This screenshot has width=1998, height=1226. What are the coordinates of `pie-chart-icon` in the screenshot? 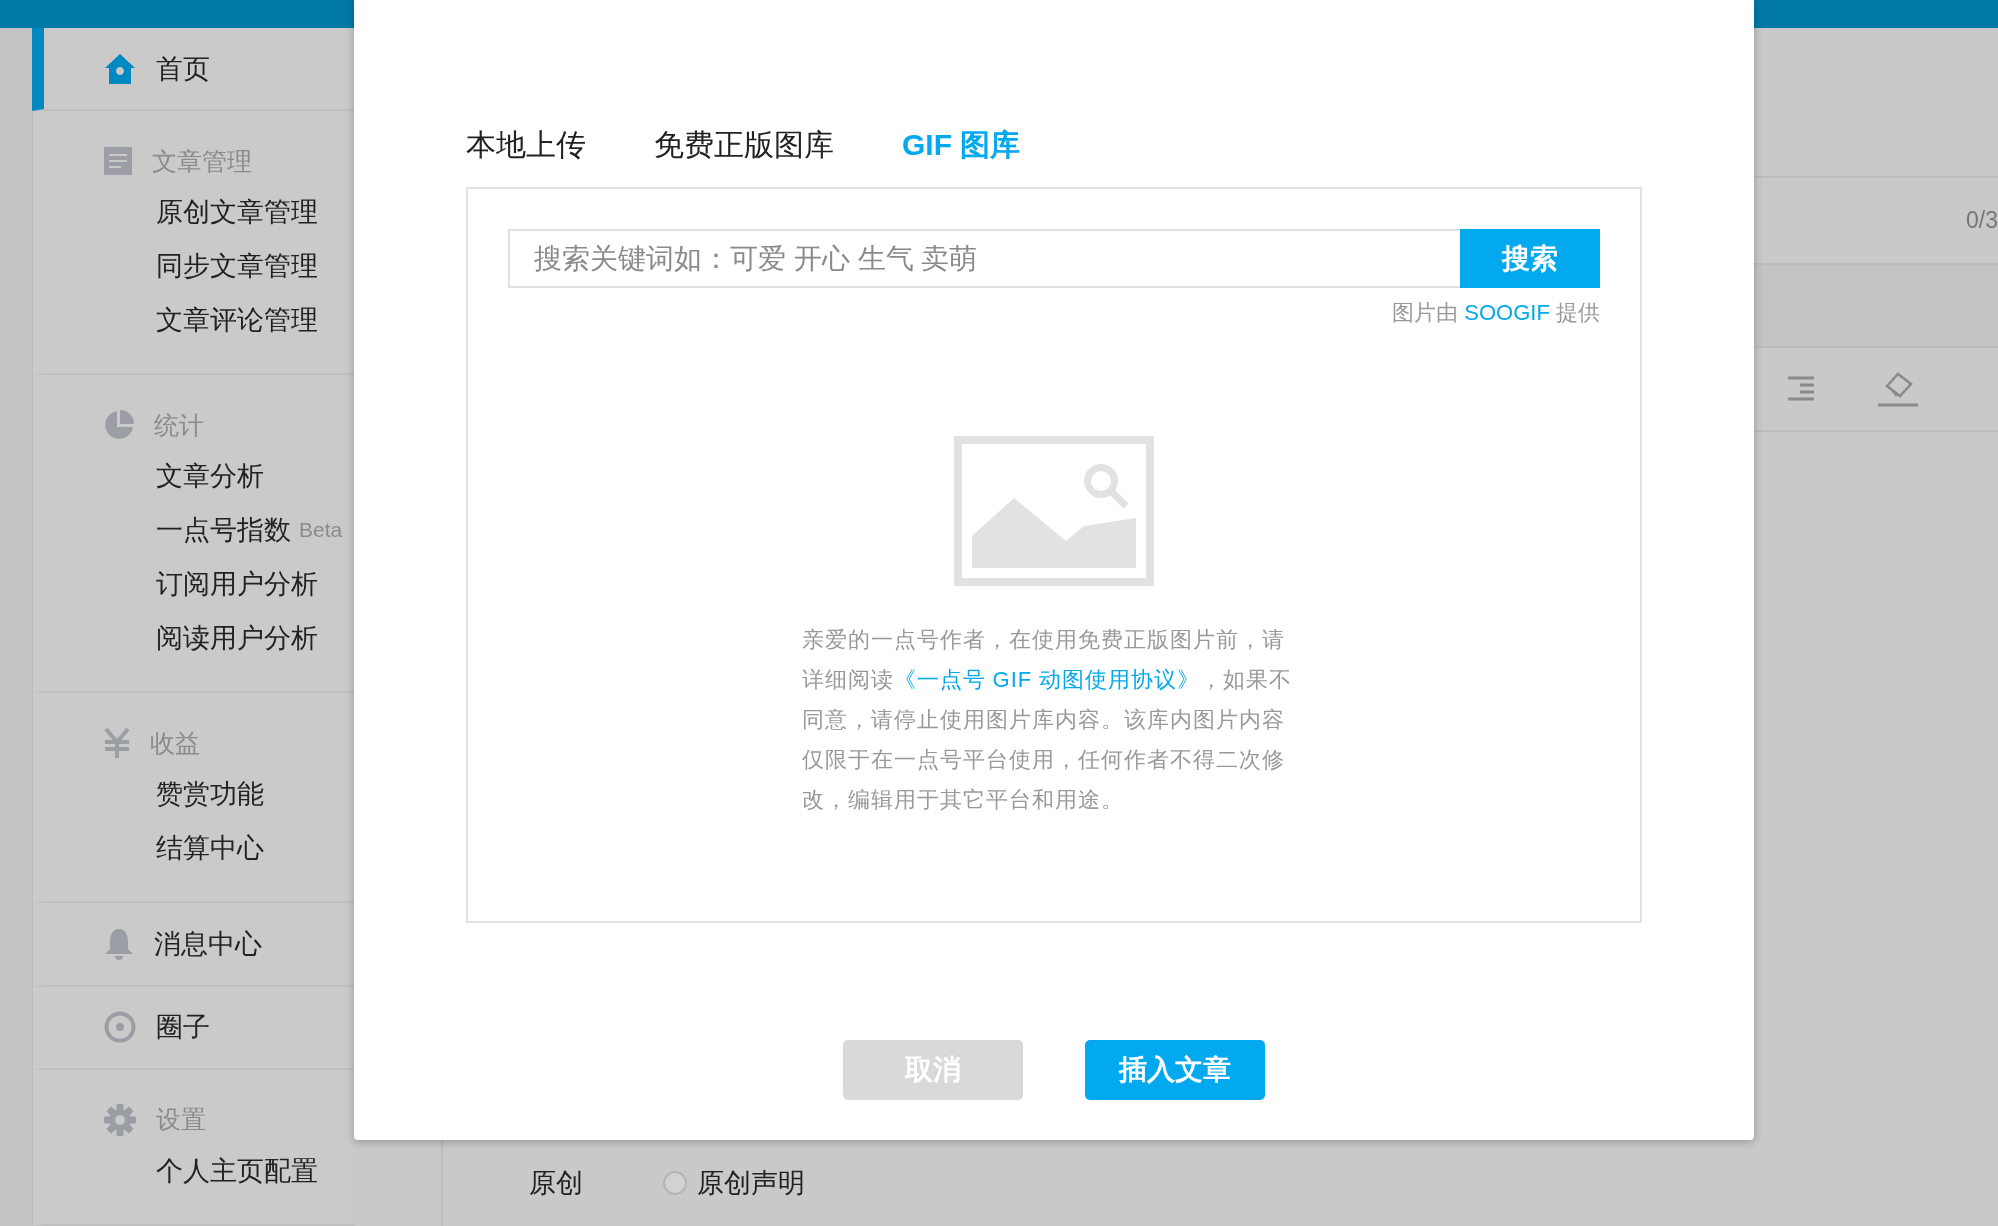 It's located at (119, 425).